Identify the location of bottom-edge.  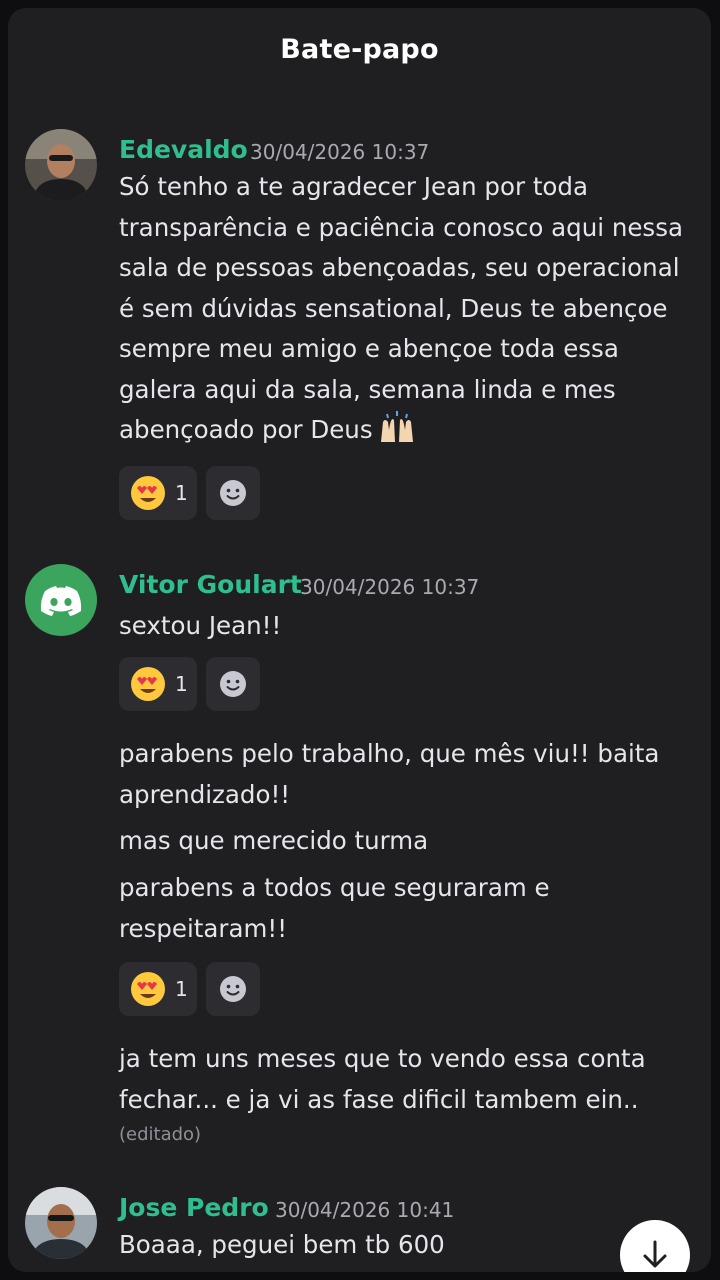
(360, 1276).